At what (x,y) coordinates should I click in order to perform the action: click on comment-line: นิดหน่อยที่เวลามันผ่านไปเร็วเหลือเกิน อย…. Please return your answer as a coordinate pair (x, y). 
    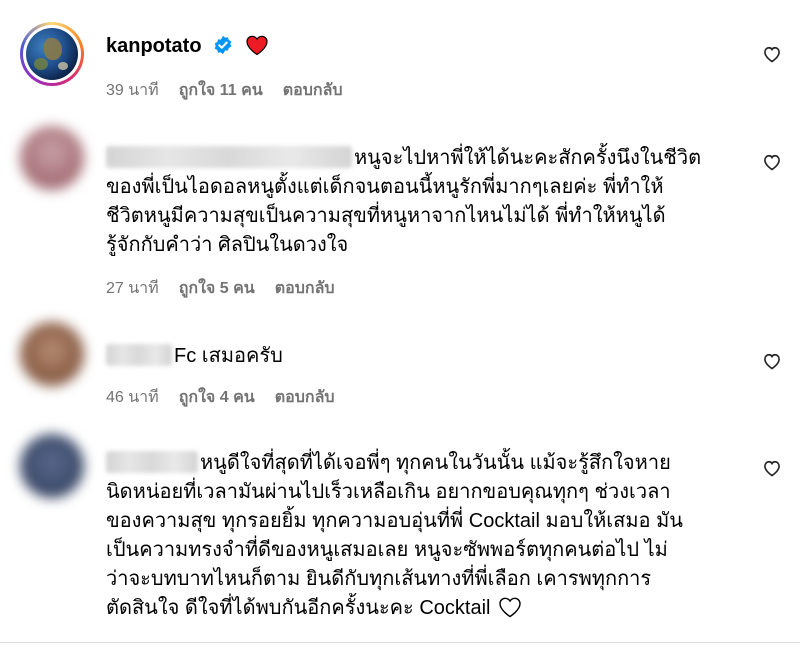
    Looking at the image, I should click on (388, 492).